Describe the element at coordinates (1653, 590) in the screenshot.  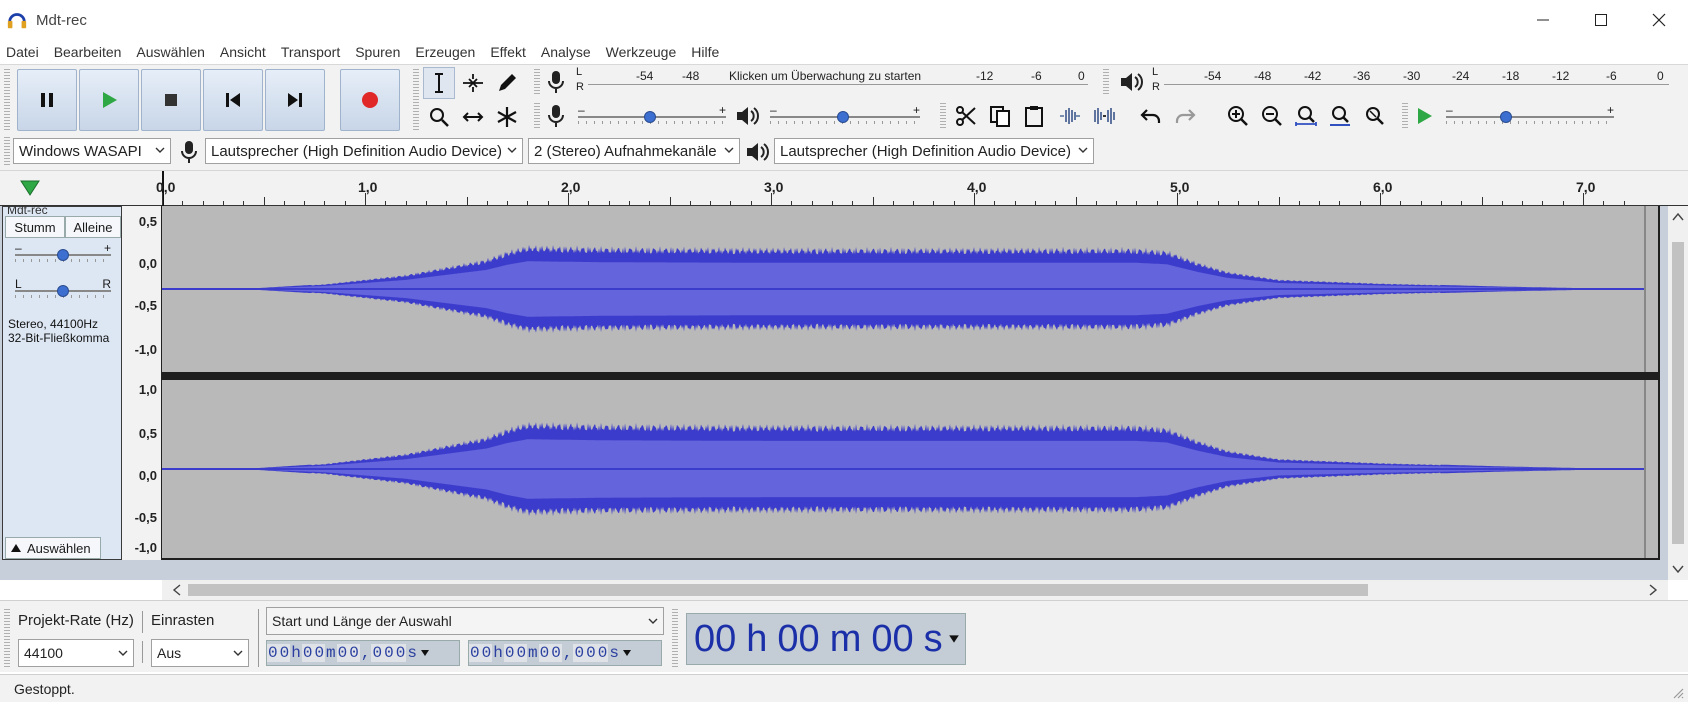
I see `scroll-right-icon` at that location.